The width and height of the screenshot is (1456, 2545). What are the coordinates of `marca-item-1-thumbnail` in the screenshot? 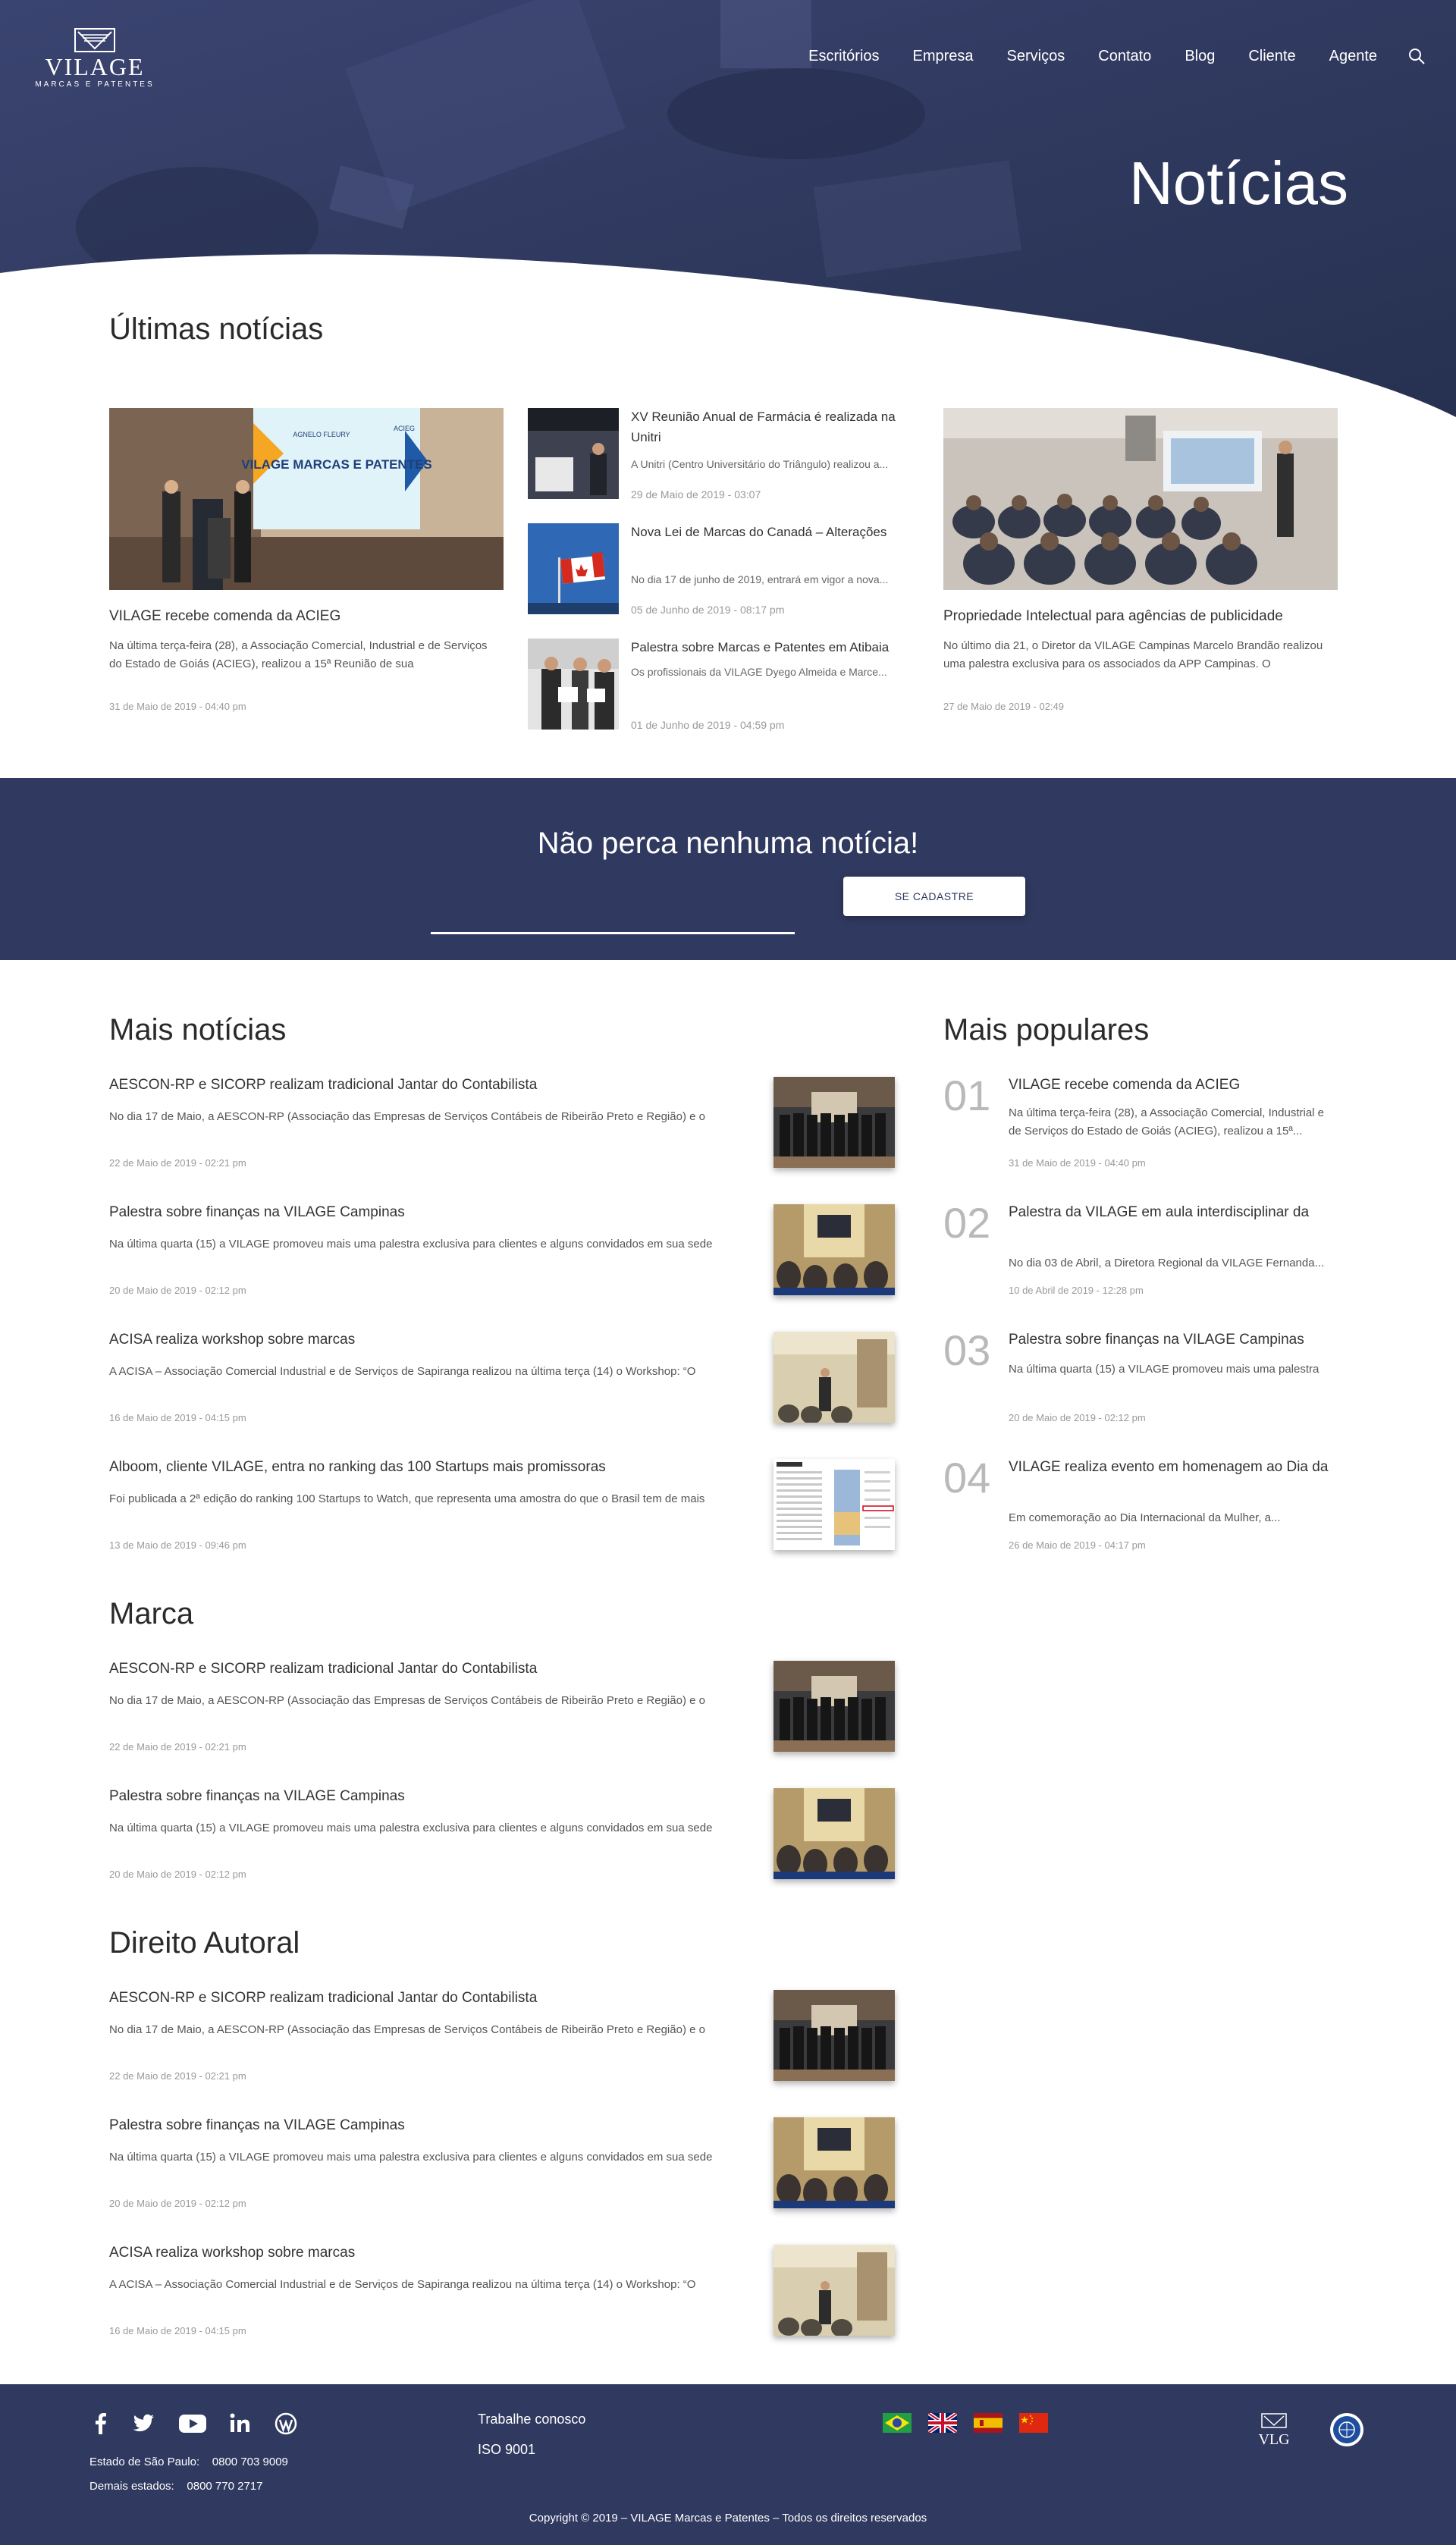 It's located at (834, 1706).